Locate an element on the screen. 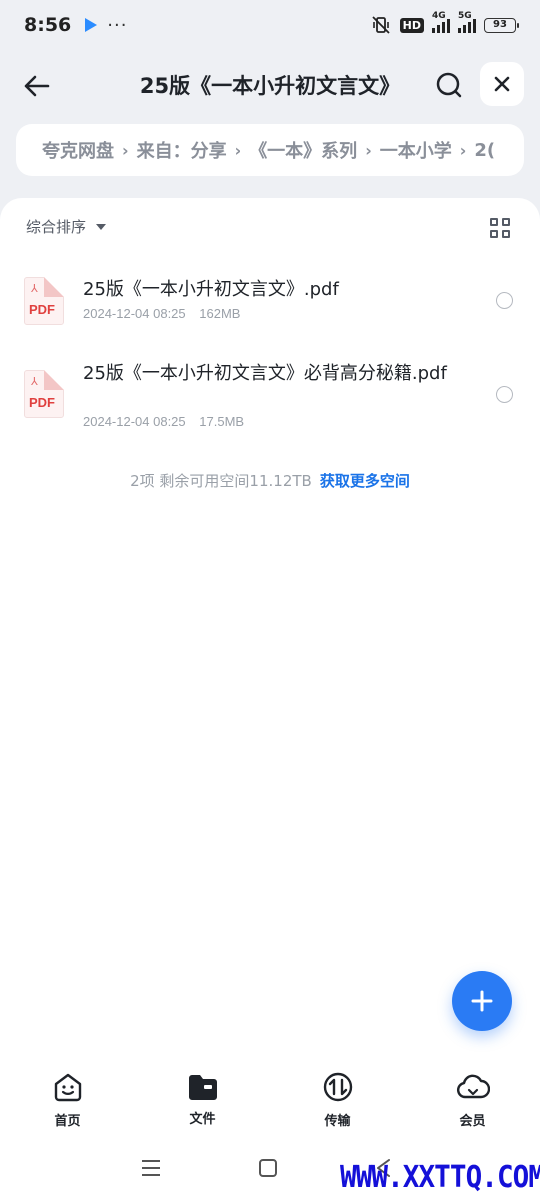 The width and height of the screenshot is (540, 1200). file-size: 17.5MB is located at coordinates (222, 421).